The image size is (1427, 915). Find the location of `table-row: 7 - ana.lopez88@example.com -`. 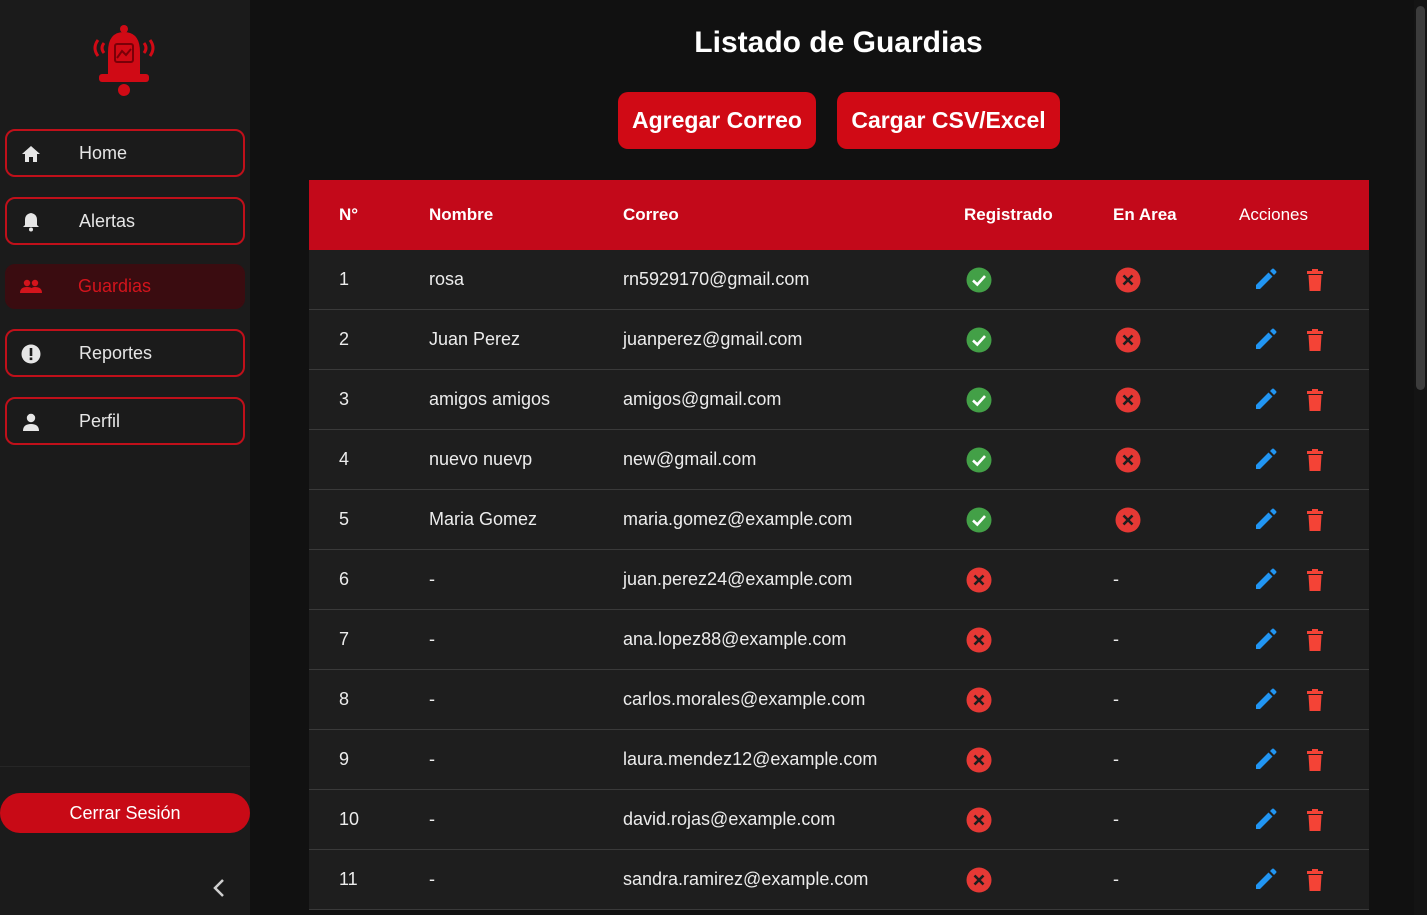

table-row: 7 - ana.lopez88@example.com - is located at coordinates (839, 640).